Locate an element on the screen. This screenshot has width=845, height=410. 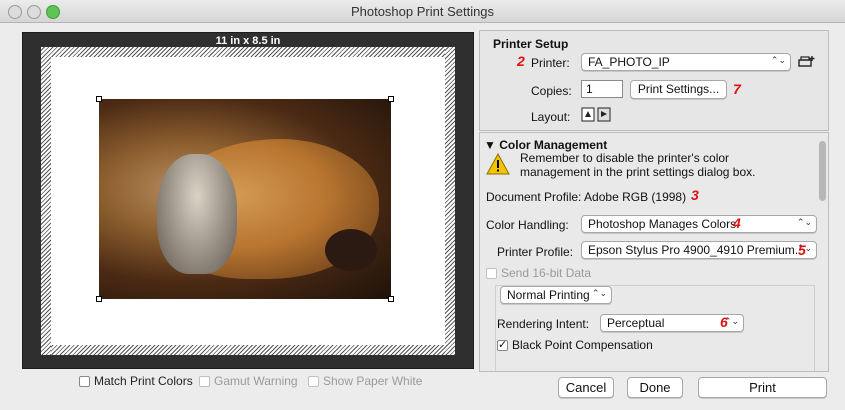
title-bar: Photoshop Print Settings is located at coordinates (422, 11).